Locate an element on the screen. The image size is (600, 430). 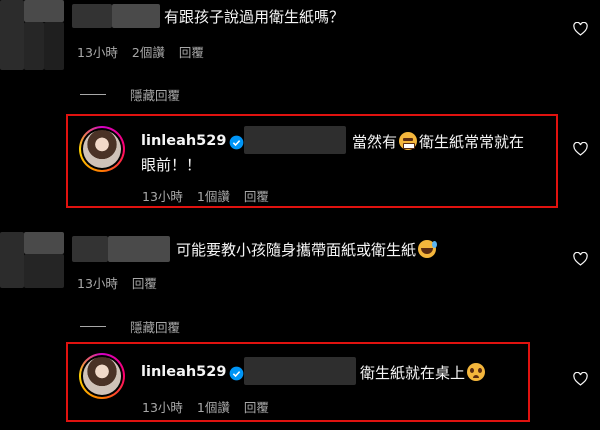
comment-text: 有跟孩子說過用衛生紙嗎？ is located at coordinates (254, 17).